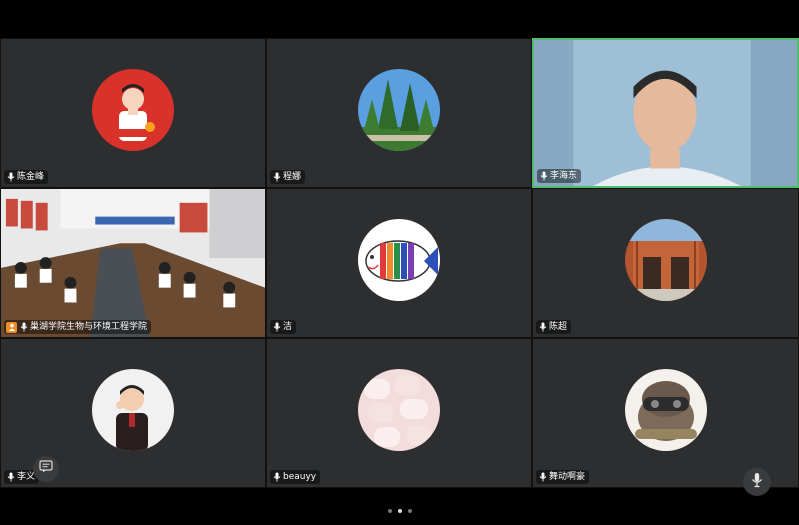  I want to click on participant-name-tag: 陈金峰, so click(26, 177).